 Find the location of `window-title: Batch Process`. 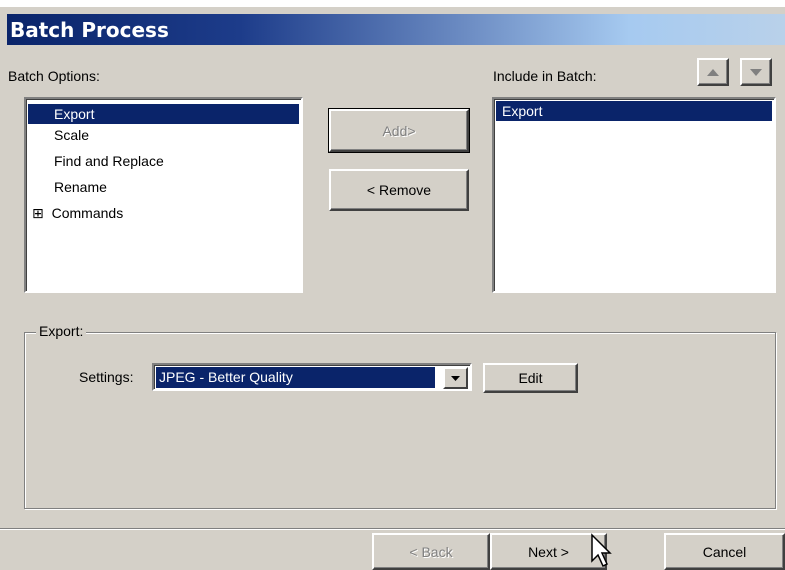

window-title: Batch Process is located at coordinates (89, 30).